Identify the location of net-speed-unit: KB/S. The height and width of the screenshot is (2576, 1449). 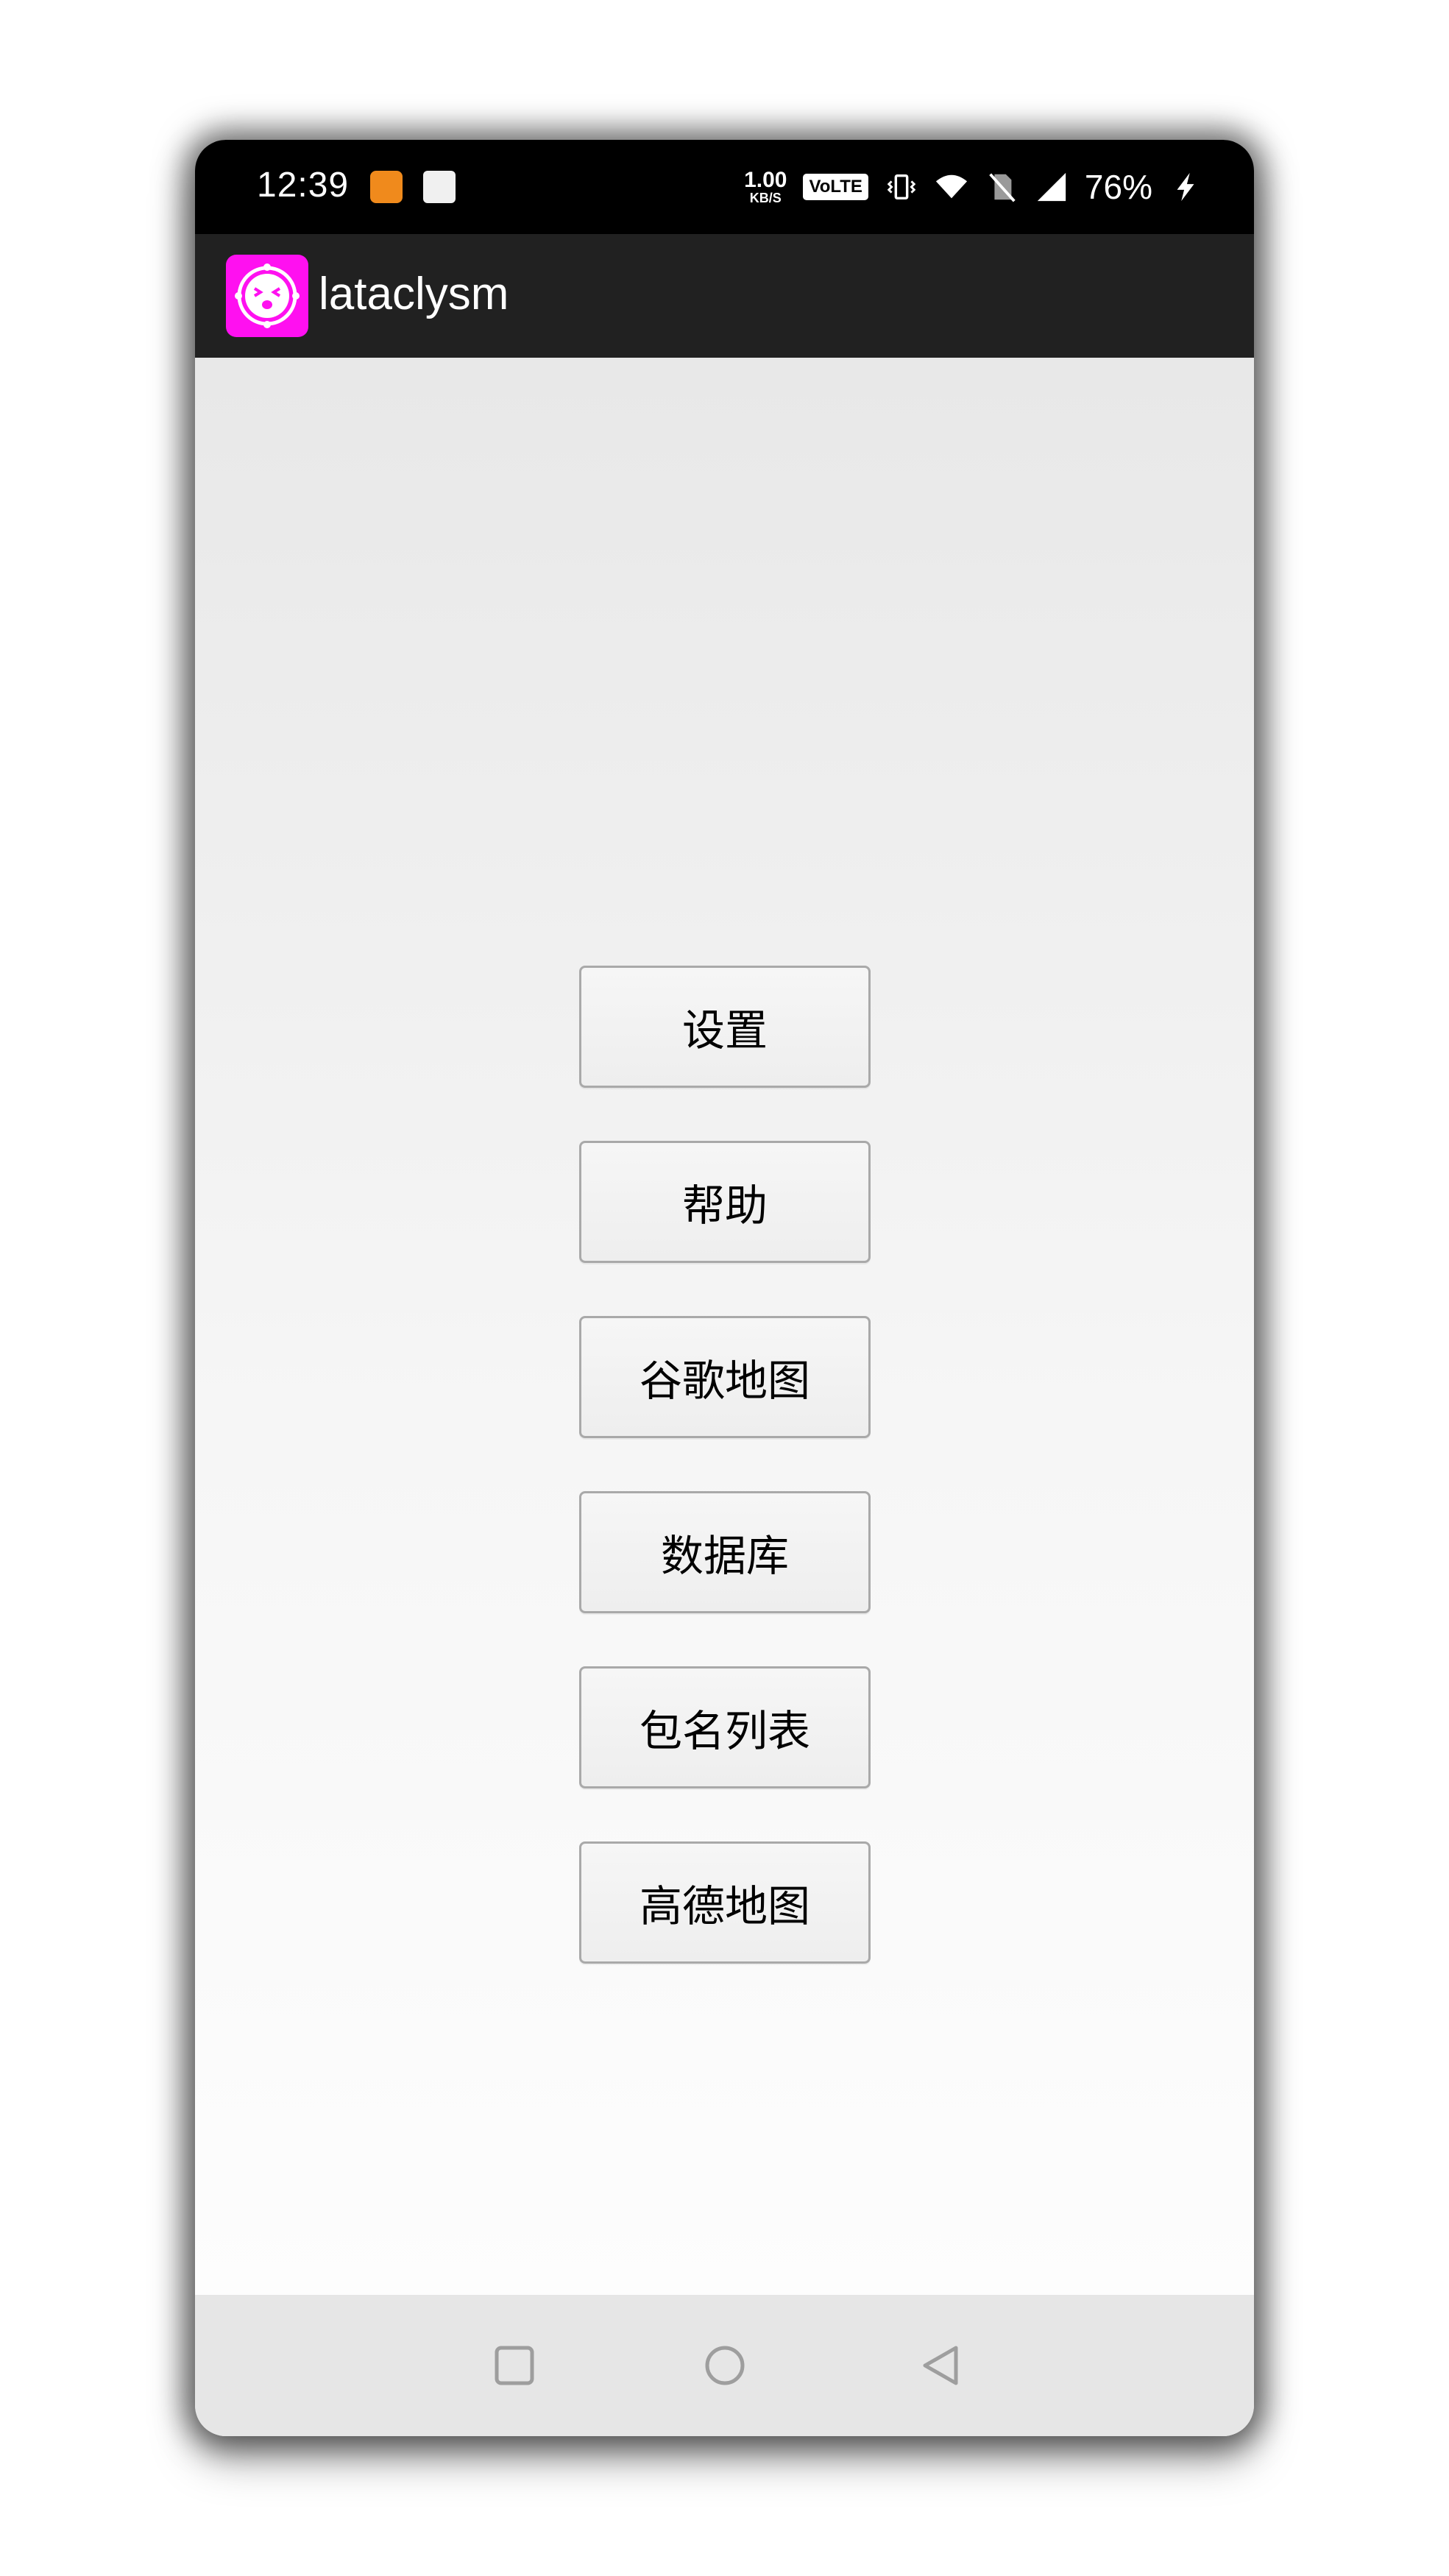
(765, 198).